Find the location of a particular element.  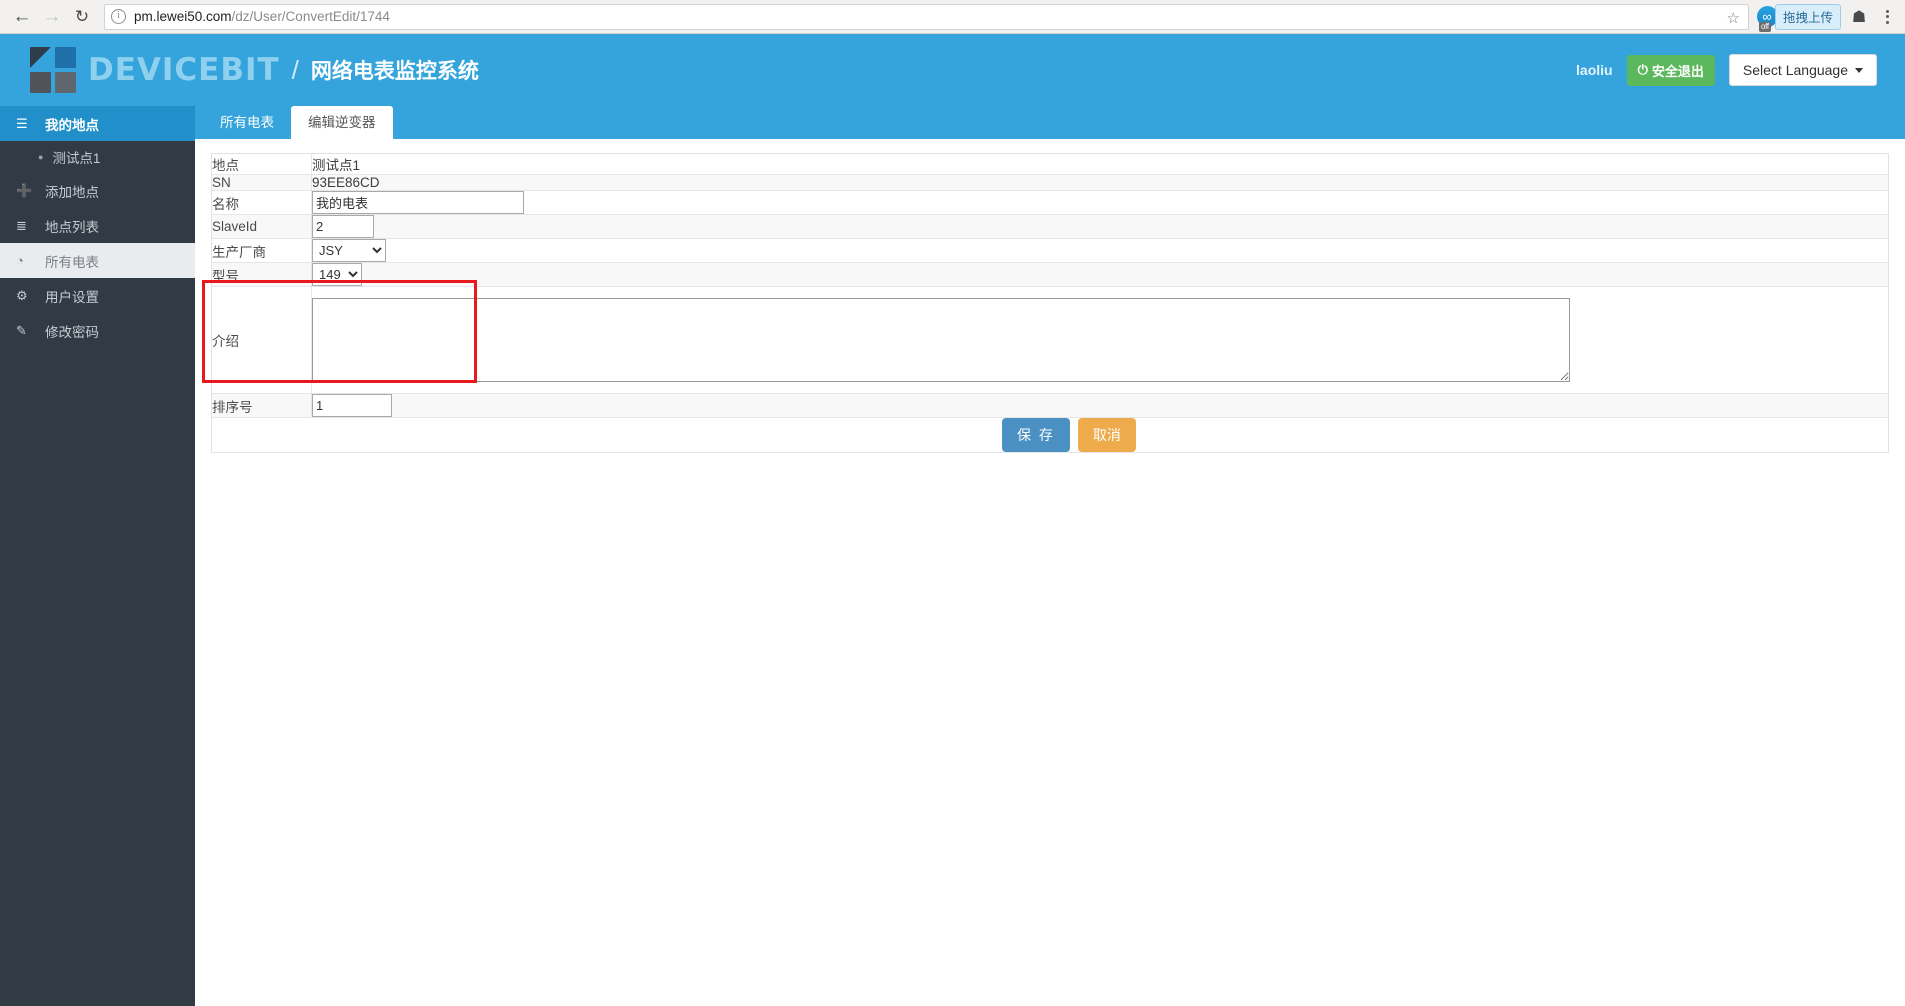

sidebar-item-my-sites: ☰ 我的地点 is located at coordinates (97, 123).